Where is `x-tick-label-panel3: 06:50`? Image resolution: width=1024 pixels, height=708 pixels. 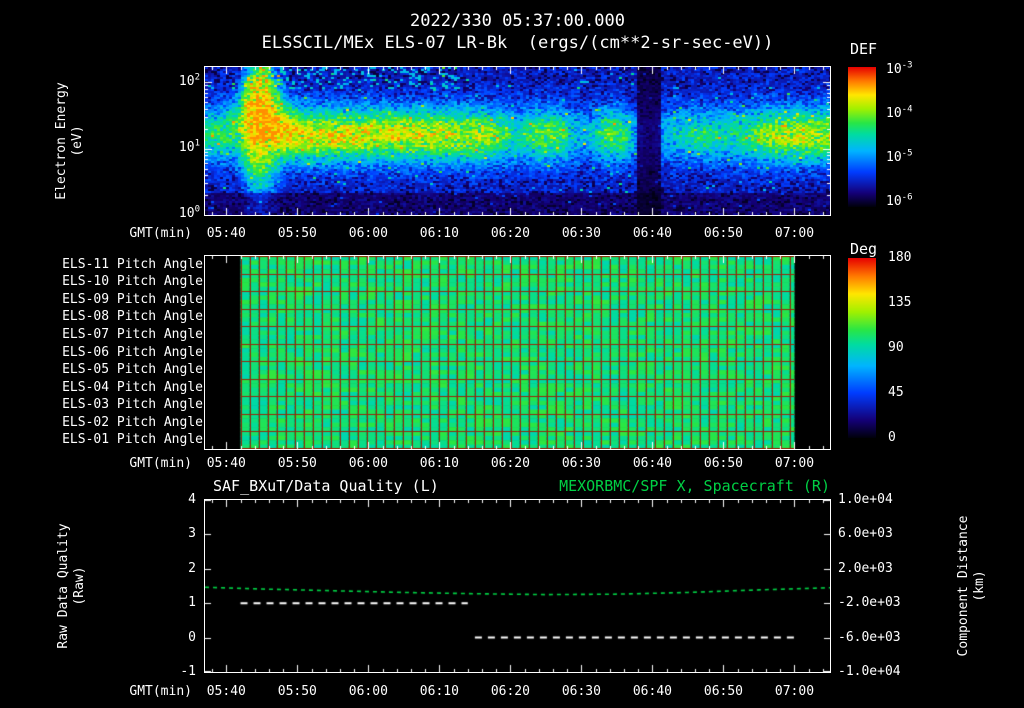
x-tick-label-panel3: 06:50 is located at coordinates (723, 691).